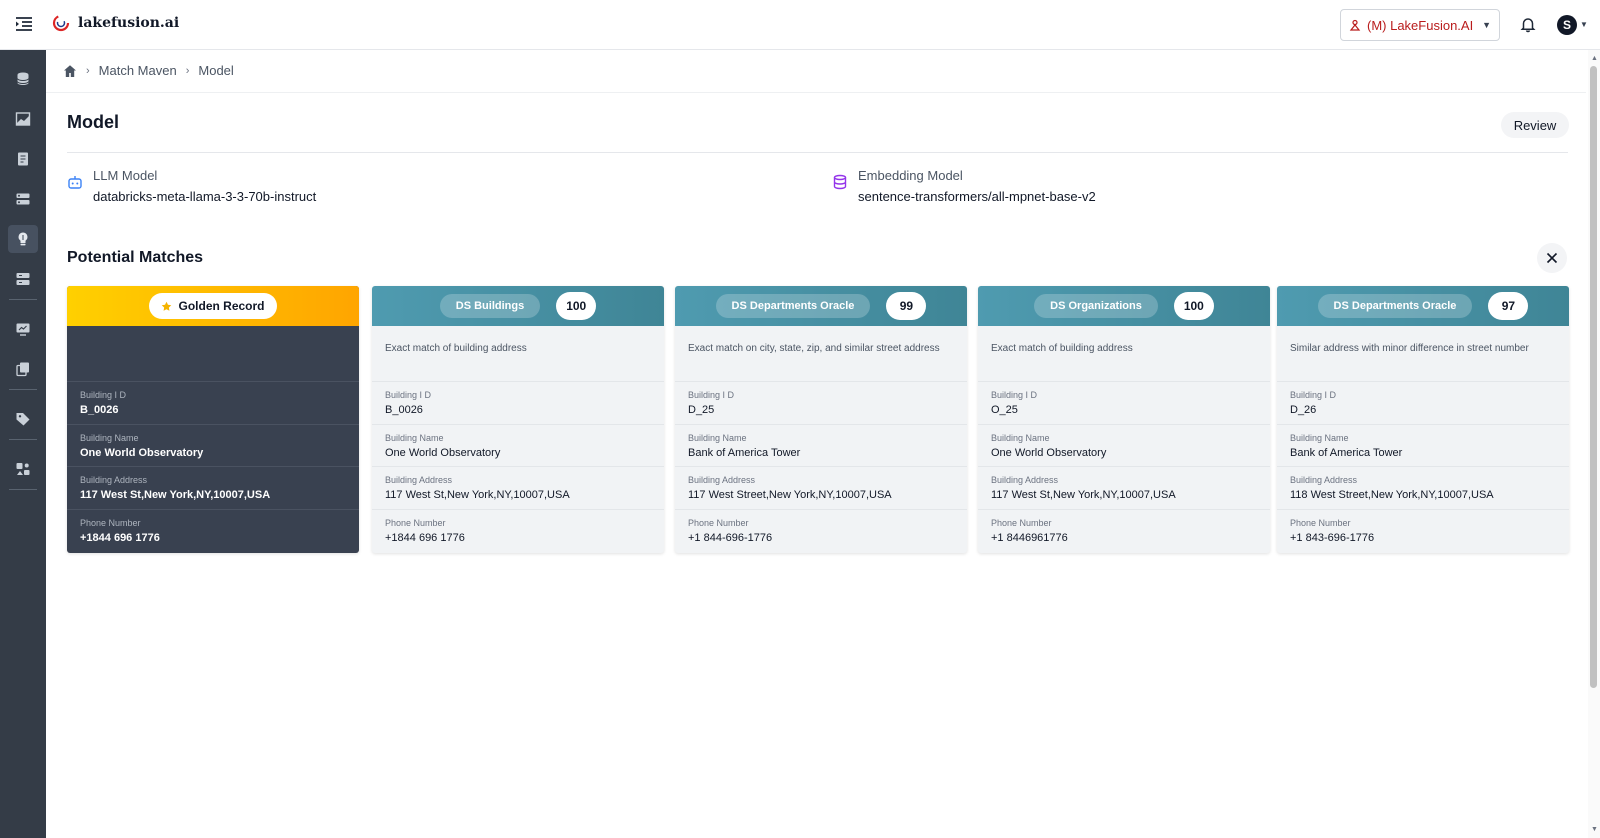  I want to click on image-chart-icon, so click(23, 119).